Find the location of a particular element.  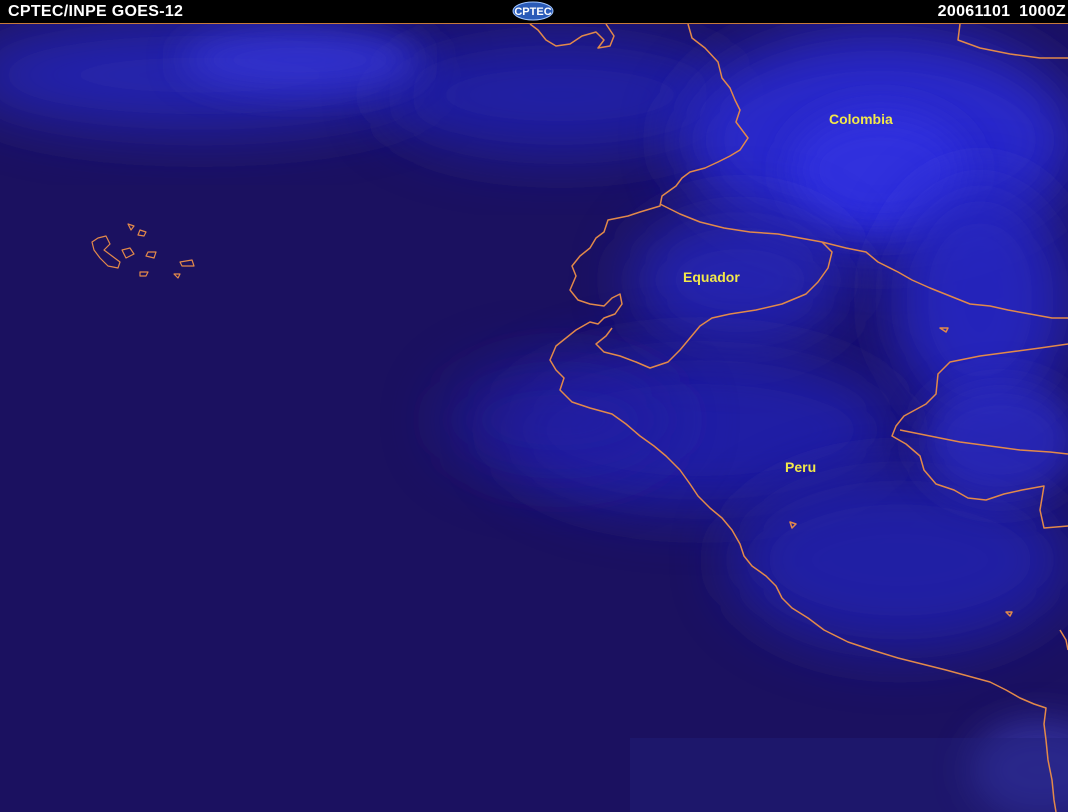

datetime-label: 20061101 1000Z is located at coordinates (1001, 11).